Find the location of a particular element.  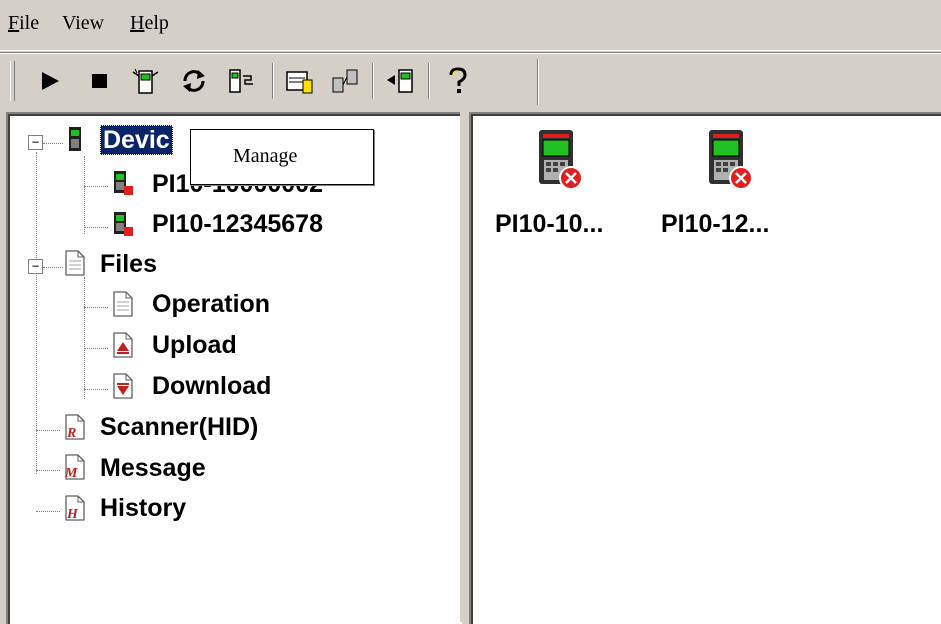

files-folder-icon is located at coordinates (75, 263).